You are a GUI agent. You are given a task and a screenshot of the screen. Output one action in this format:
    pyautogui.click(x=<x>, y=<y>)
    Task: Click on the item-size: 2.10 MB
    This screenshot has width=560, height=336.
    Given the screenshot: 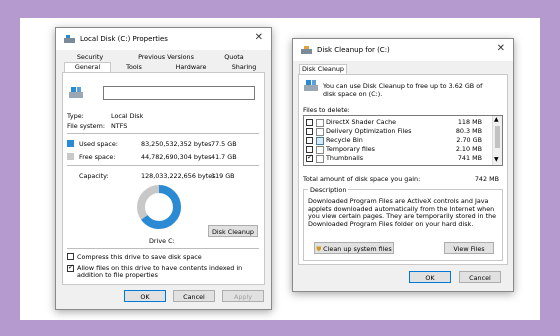 What is the action you would take?
    pyautogui.click(x=468, y=149)
    